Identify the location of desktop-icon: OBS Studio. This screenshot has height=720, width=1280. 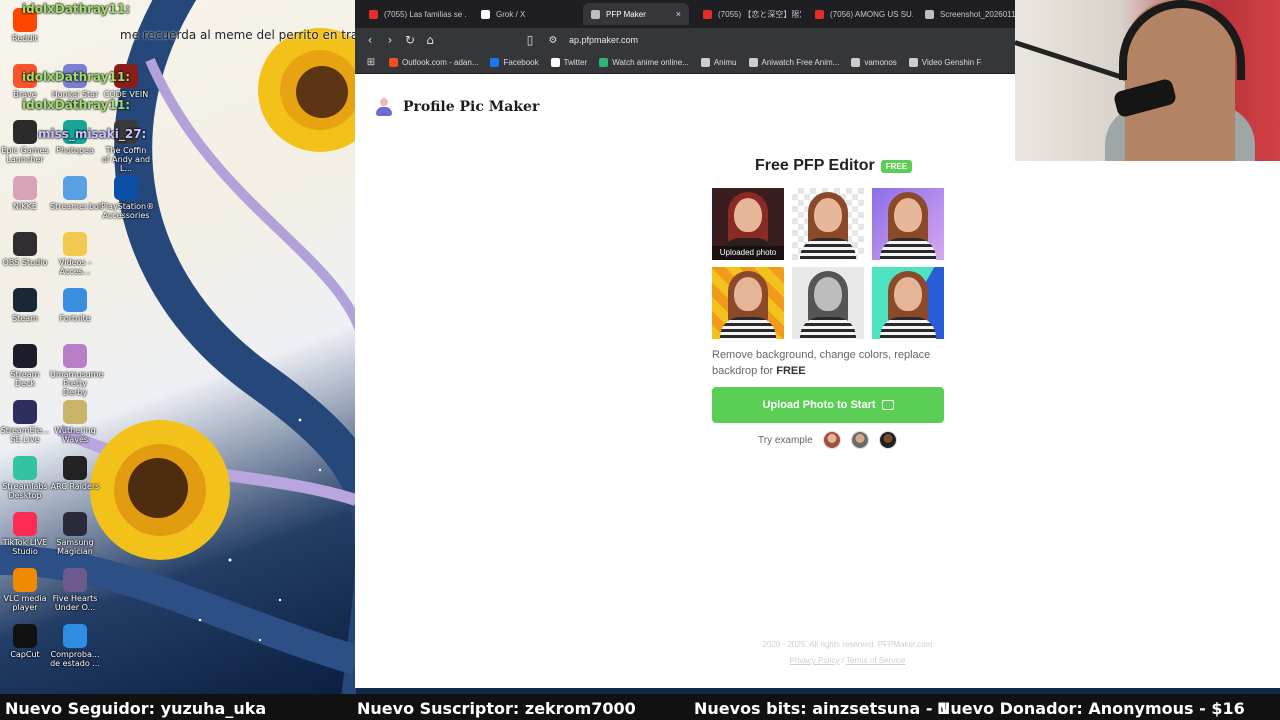
(25, 249).